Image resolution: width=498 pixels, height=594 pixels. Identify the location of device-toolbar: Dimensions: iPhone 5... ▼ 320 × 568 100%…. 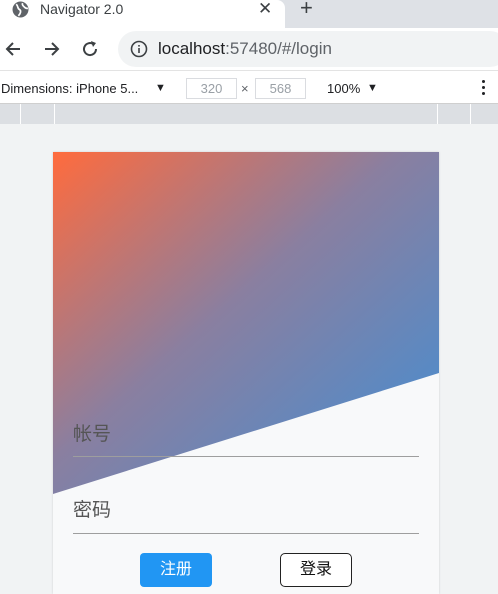
(249, 87).